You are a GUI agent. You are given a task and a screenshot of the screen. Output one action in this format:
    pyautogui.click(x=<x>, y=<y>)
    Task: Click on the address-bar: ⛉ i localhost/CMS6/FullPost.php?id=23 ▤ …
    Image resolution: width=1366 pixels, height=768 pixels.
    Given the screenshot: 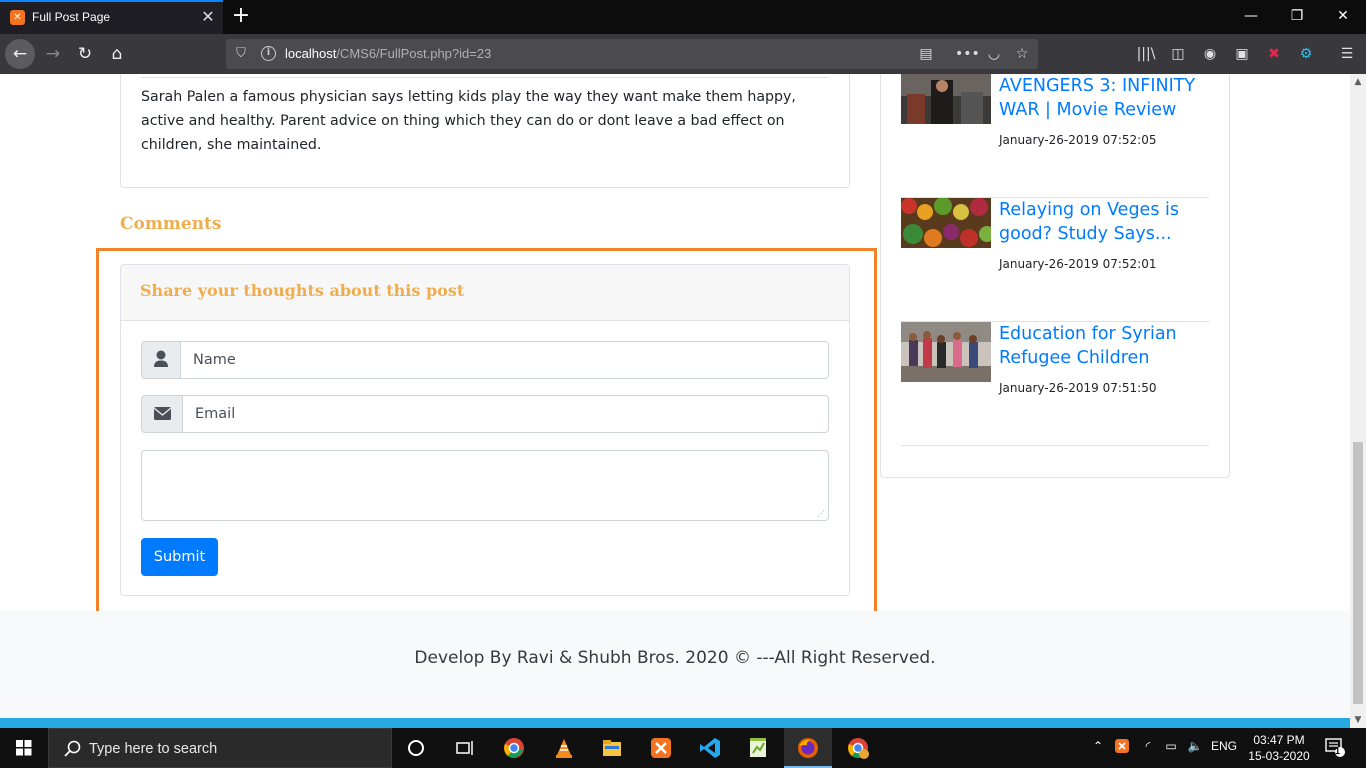 What is the action you would take?
    pyautogui.click(x=632, y=54)
    